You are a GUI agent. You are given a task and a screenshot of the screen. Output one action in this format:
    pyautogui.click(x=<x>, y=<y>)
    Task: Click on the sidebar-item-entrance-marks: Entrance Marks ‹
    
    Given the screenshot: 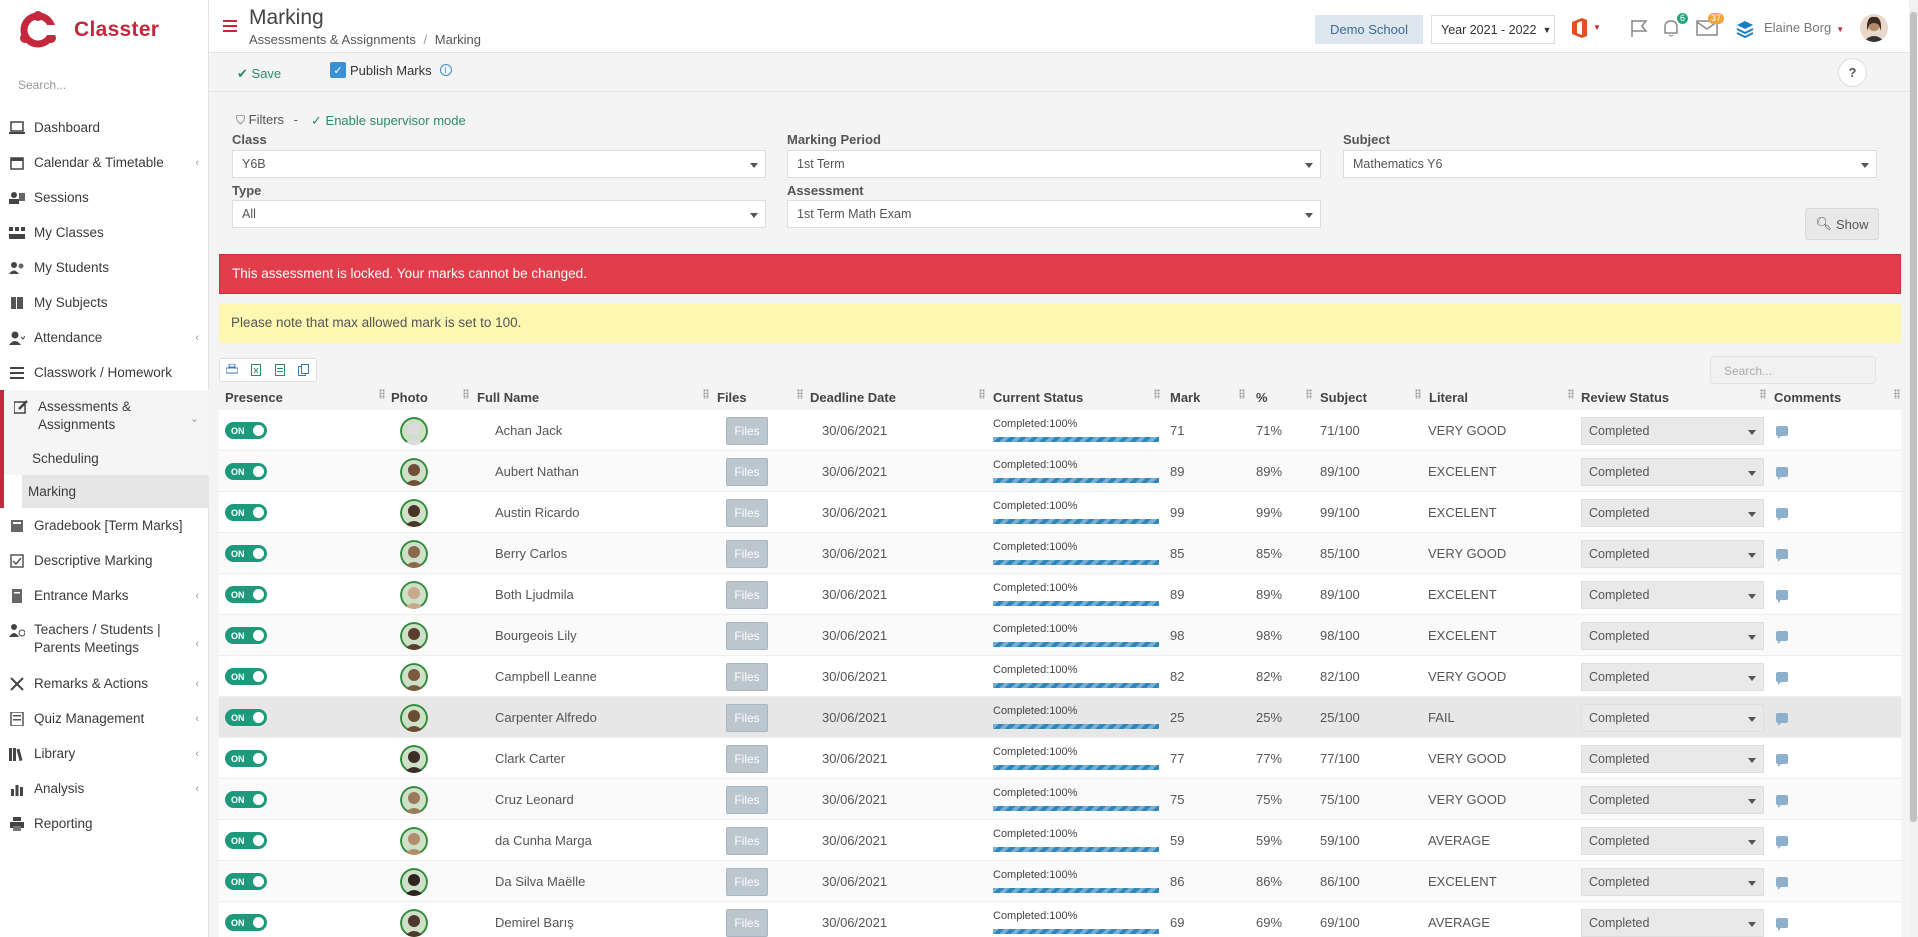 What is the action you would take?
    pyautogui.click(x=104, y=595)
    